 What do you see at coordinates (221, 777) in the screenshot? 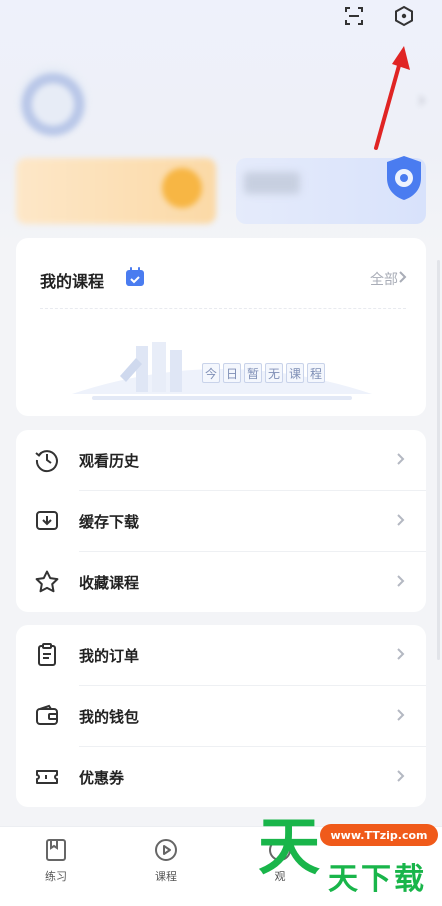
I see `menu-item-coupons: 优惠券` at bounding box center [221, 777].